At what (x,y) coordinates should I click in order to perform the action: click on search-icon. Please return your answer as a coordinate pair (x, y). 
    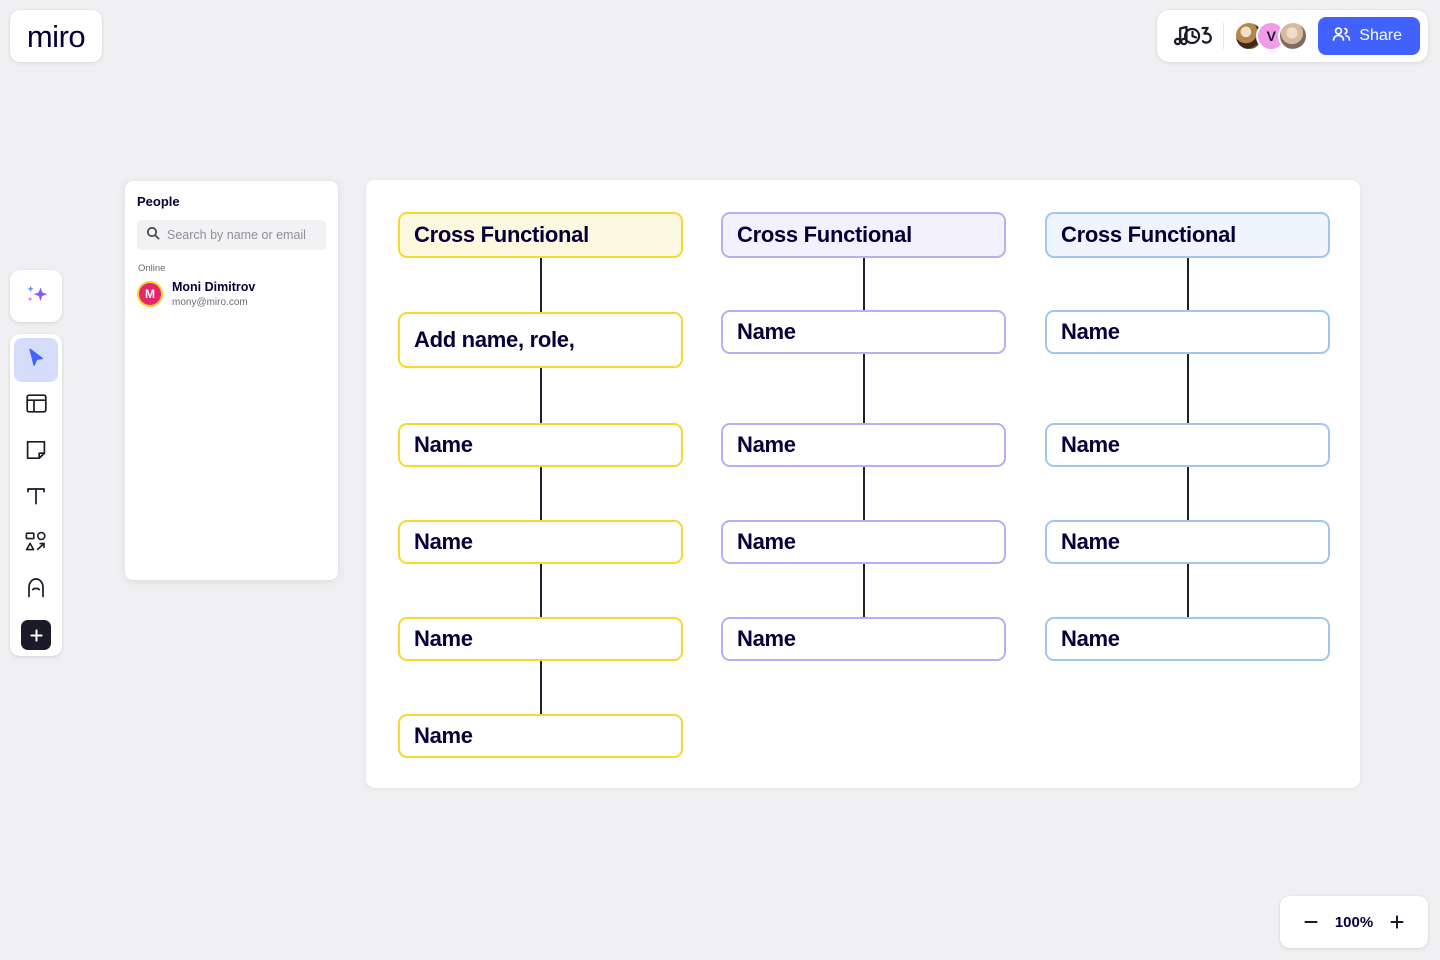
    Looking at the image, I should click on (153, 235).